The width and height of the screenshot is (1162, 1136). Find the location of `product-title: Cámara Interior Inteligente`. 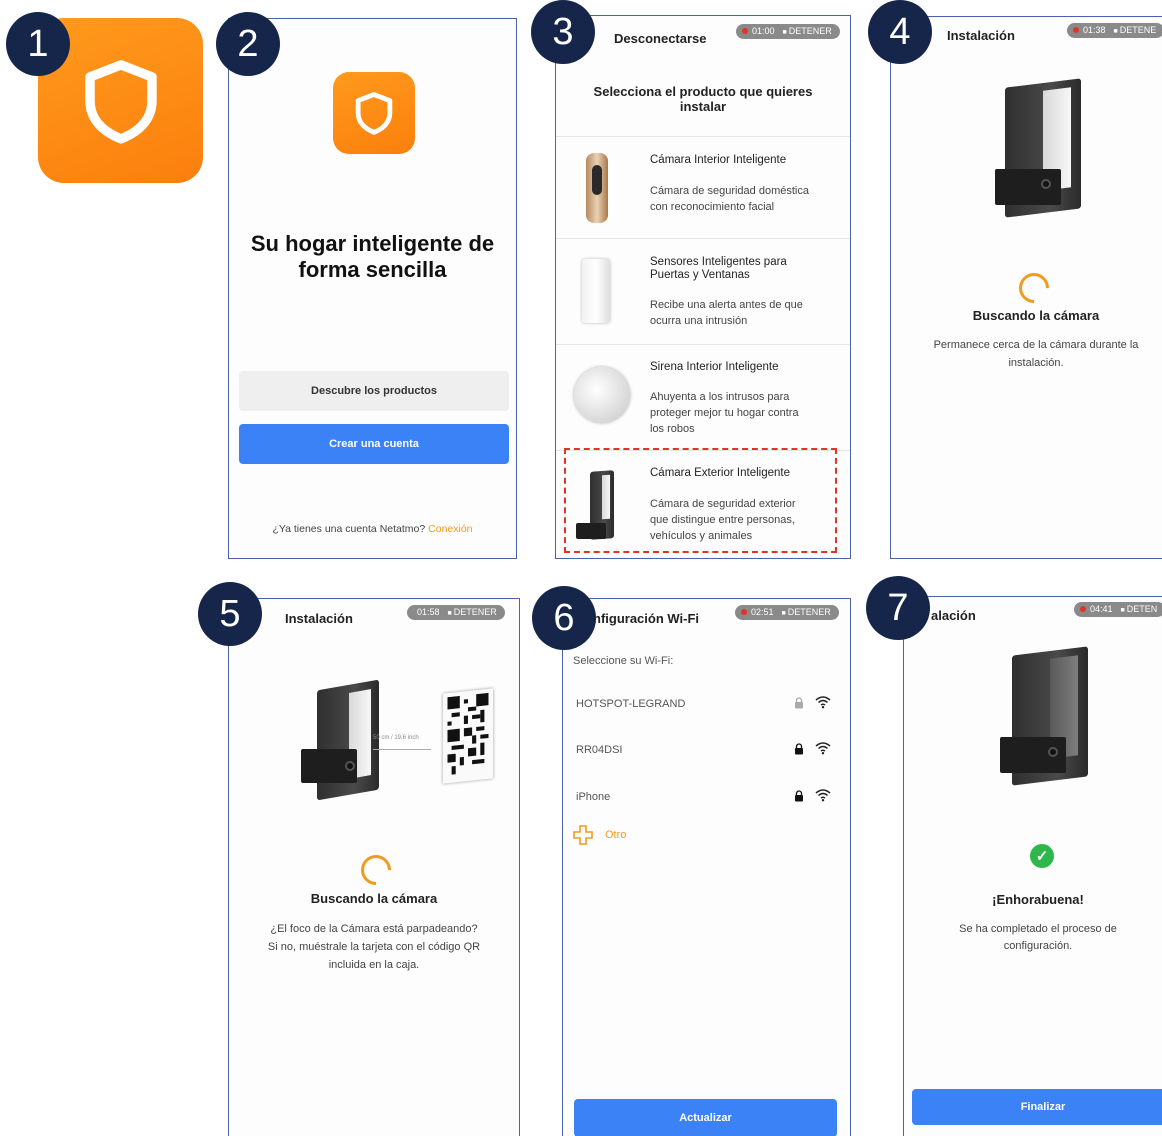

product-title: Cámara Interior Inteligente is located at coordinates (718, 160).